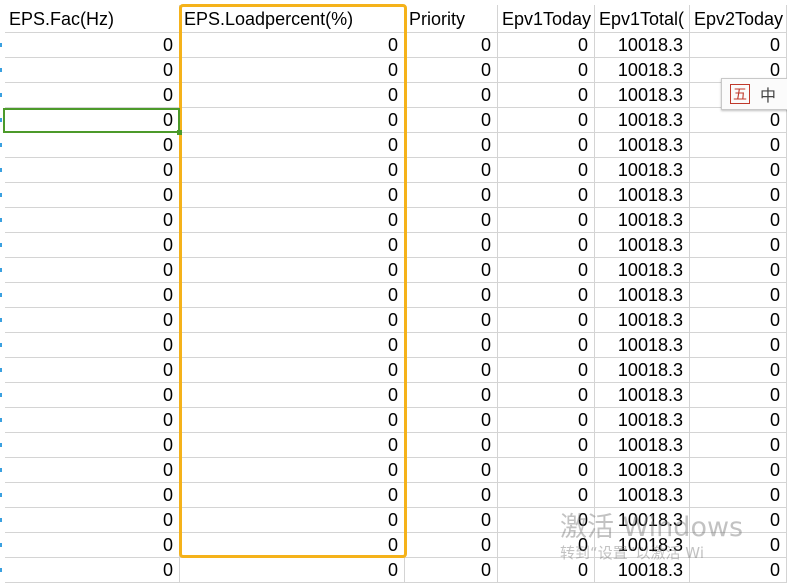 The image size is (787, 583). Describe the element at coordinates (451, 19) in the screenshot. I see `column-header-priority: Priority` at that location.